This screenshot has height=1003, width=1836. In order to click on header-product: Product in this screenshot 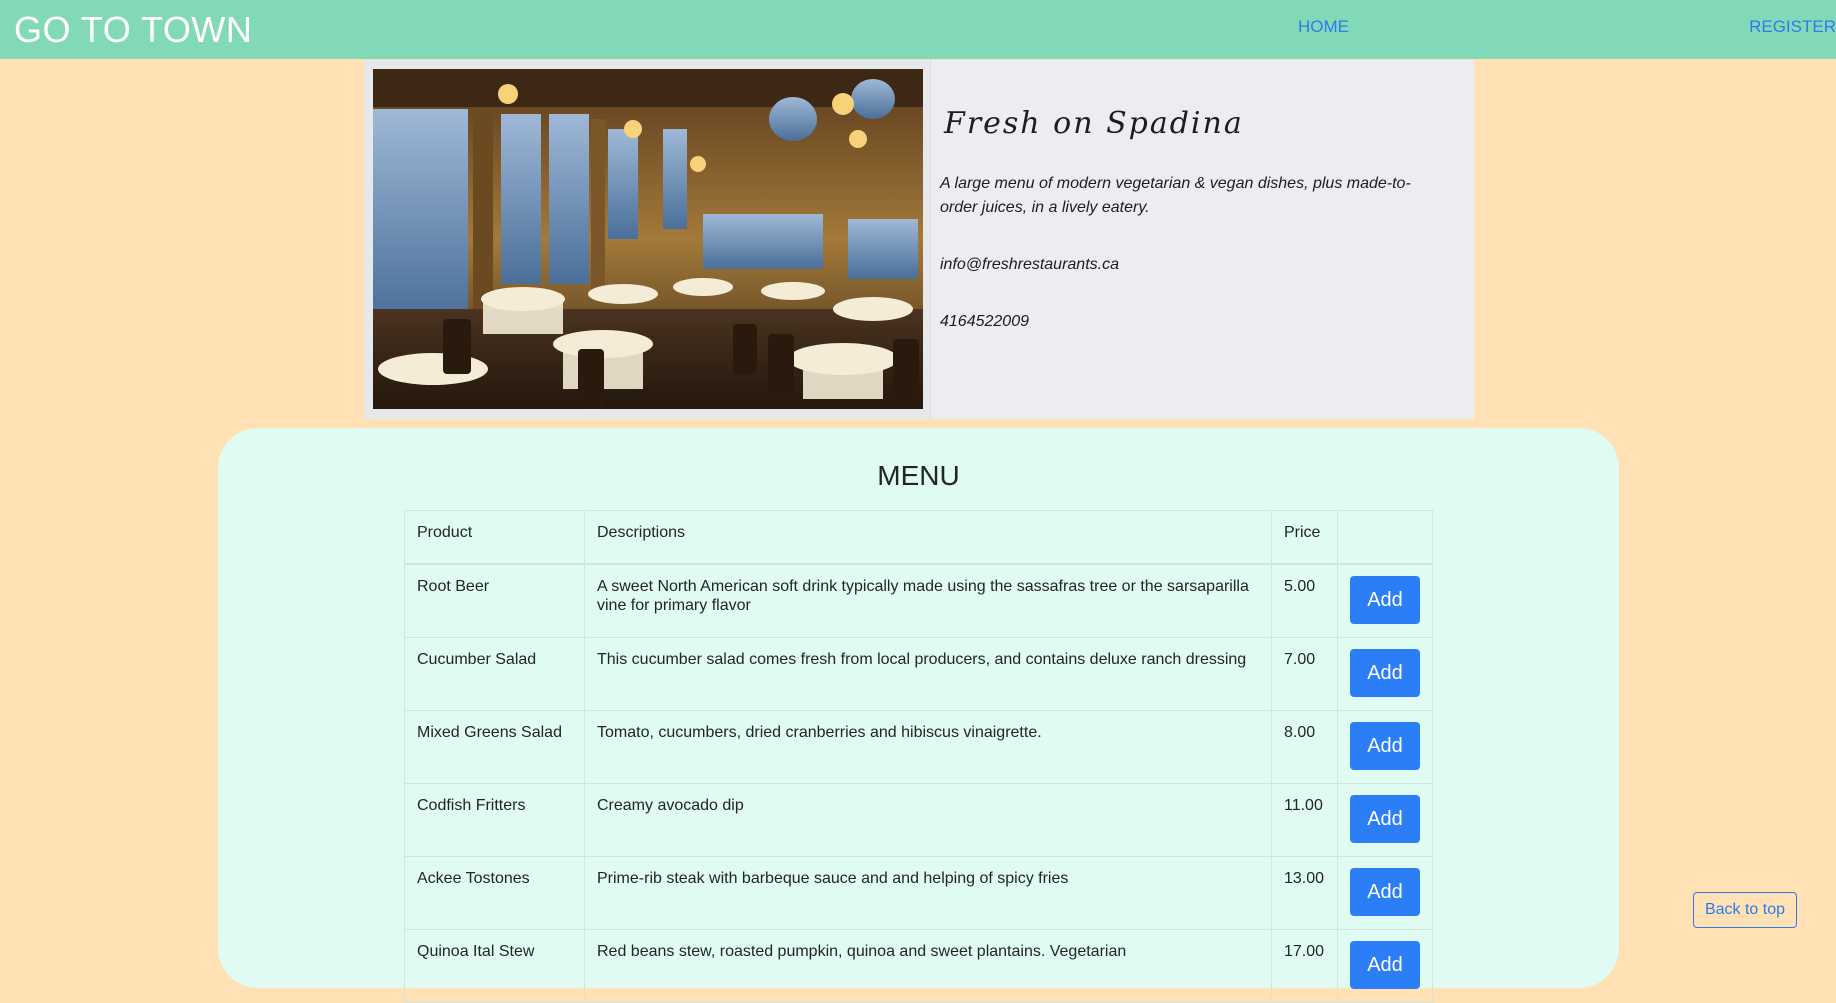, I will do `click(494, 537)`.